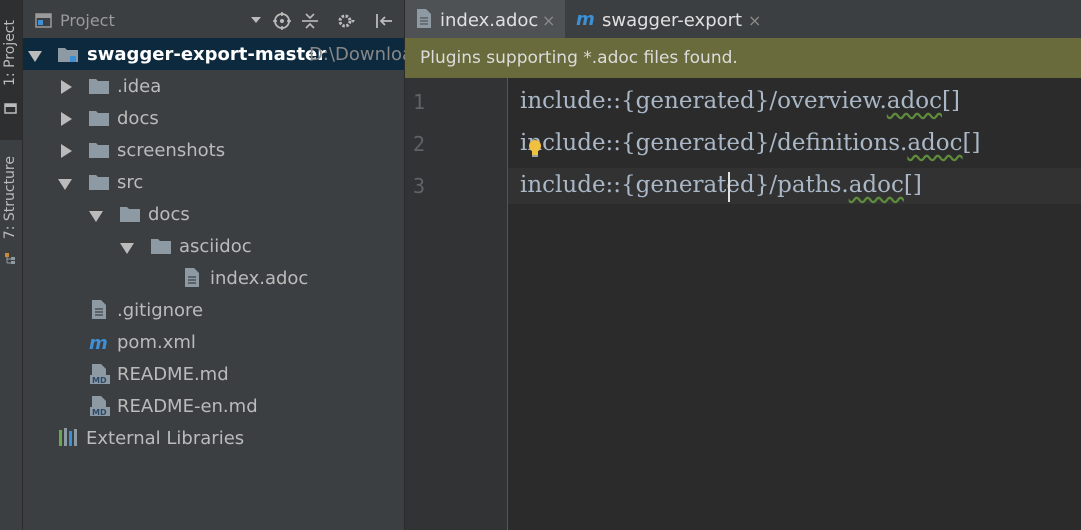  I want to click on tree-item-asciidoc: asciidoc, so click(213, 246).